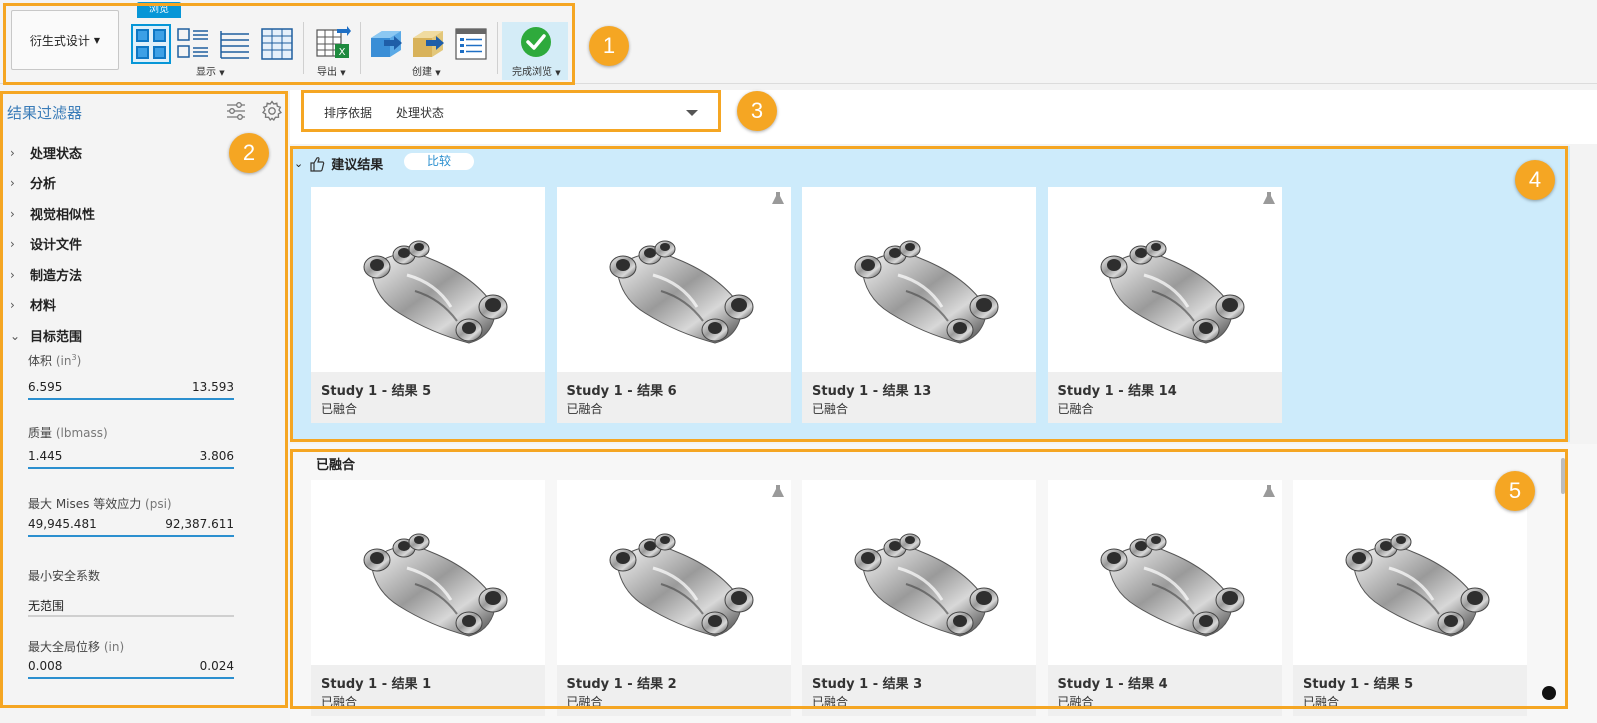 This screenshot has width=1597, height=723. I want to click on export-excel-button: X, so click(333, 44).